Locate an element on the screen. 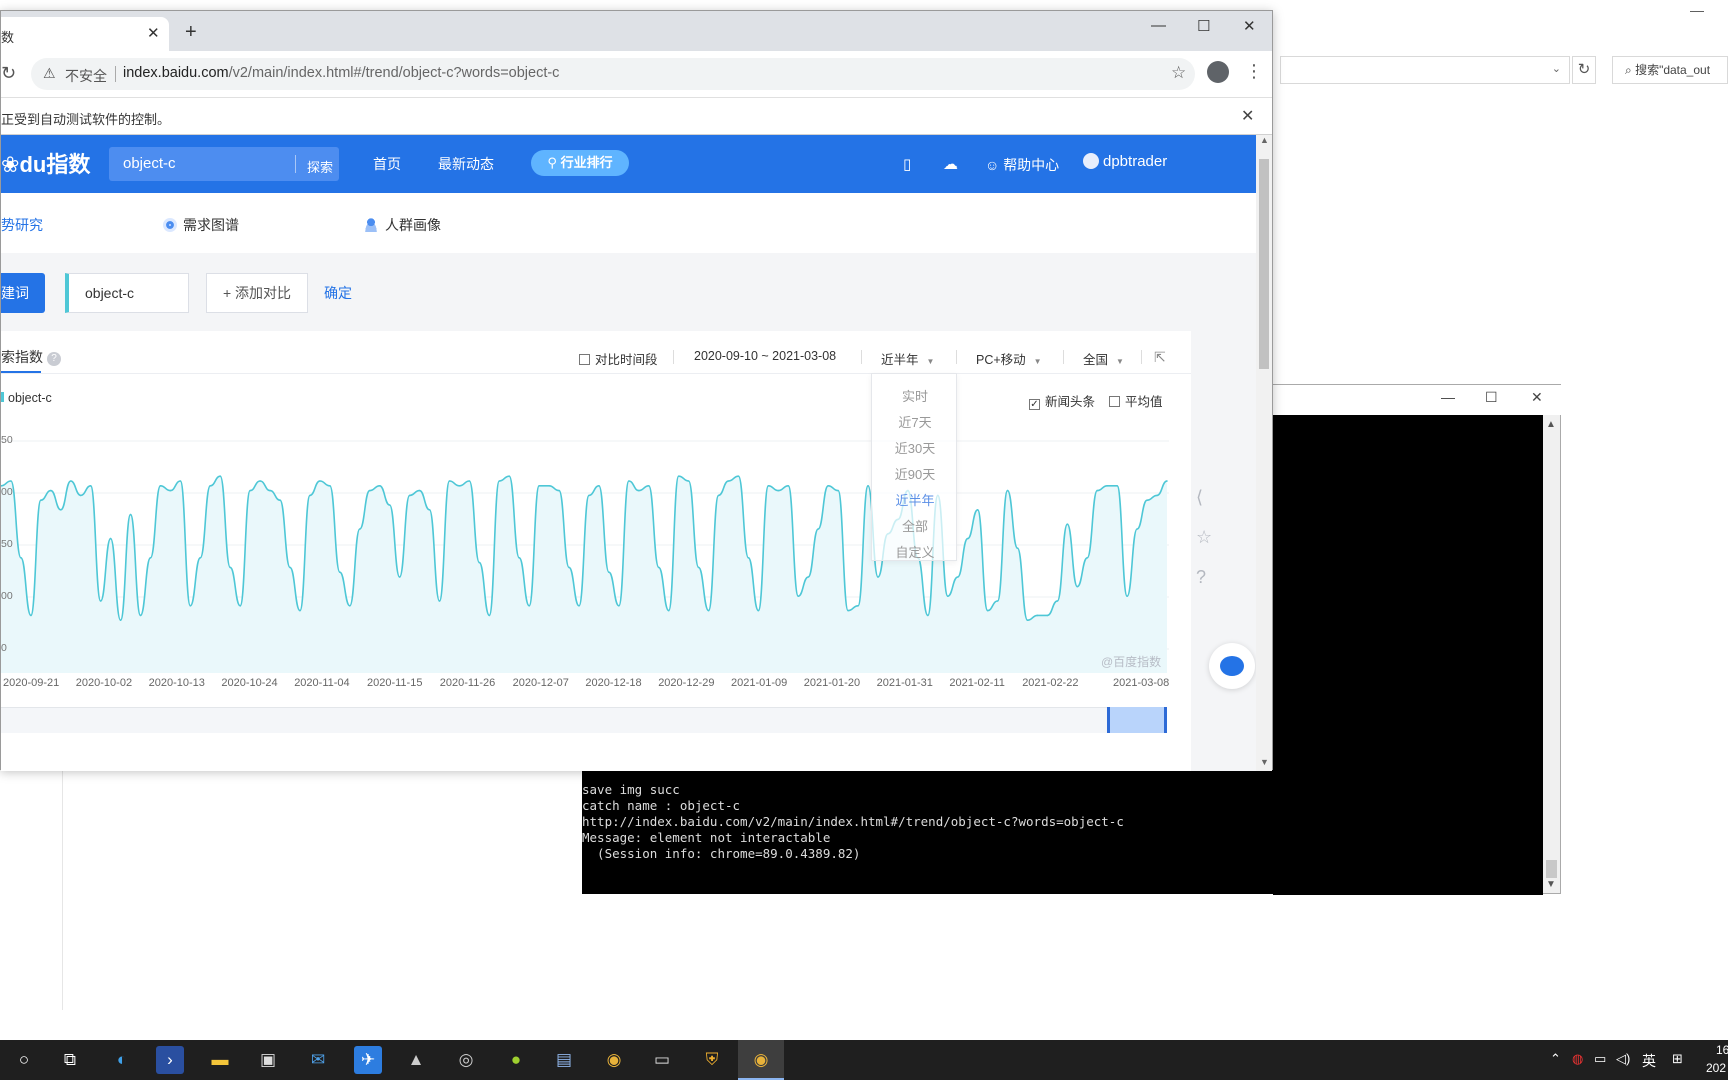 Image resolution: width=1728 pixels, height=1080 pixels. share-icon: ⟨ is located at coordinates (1199, 497).